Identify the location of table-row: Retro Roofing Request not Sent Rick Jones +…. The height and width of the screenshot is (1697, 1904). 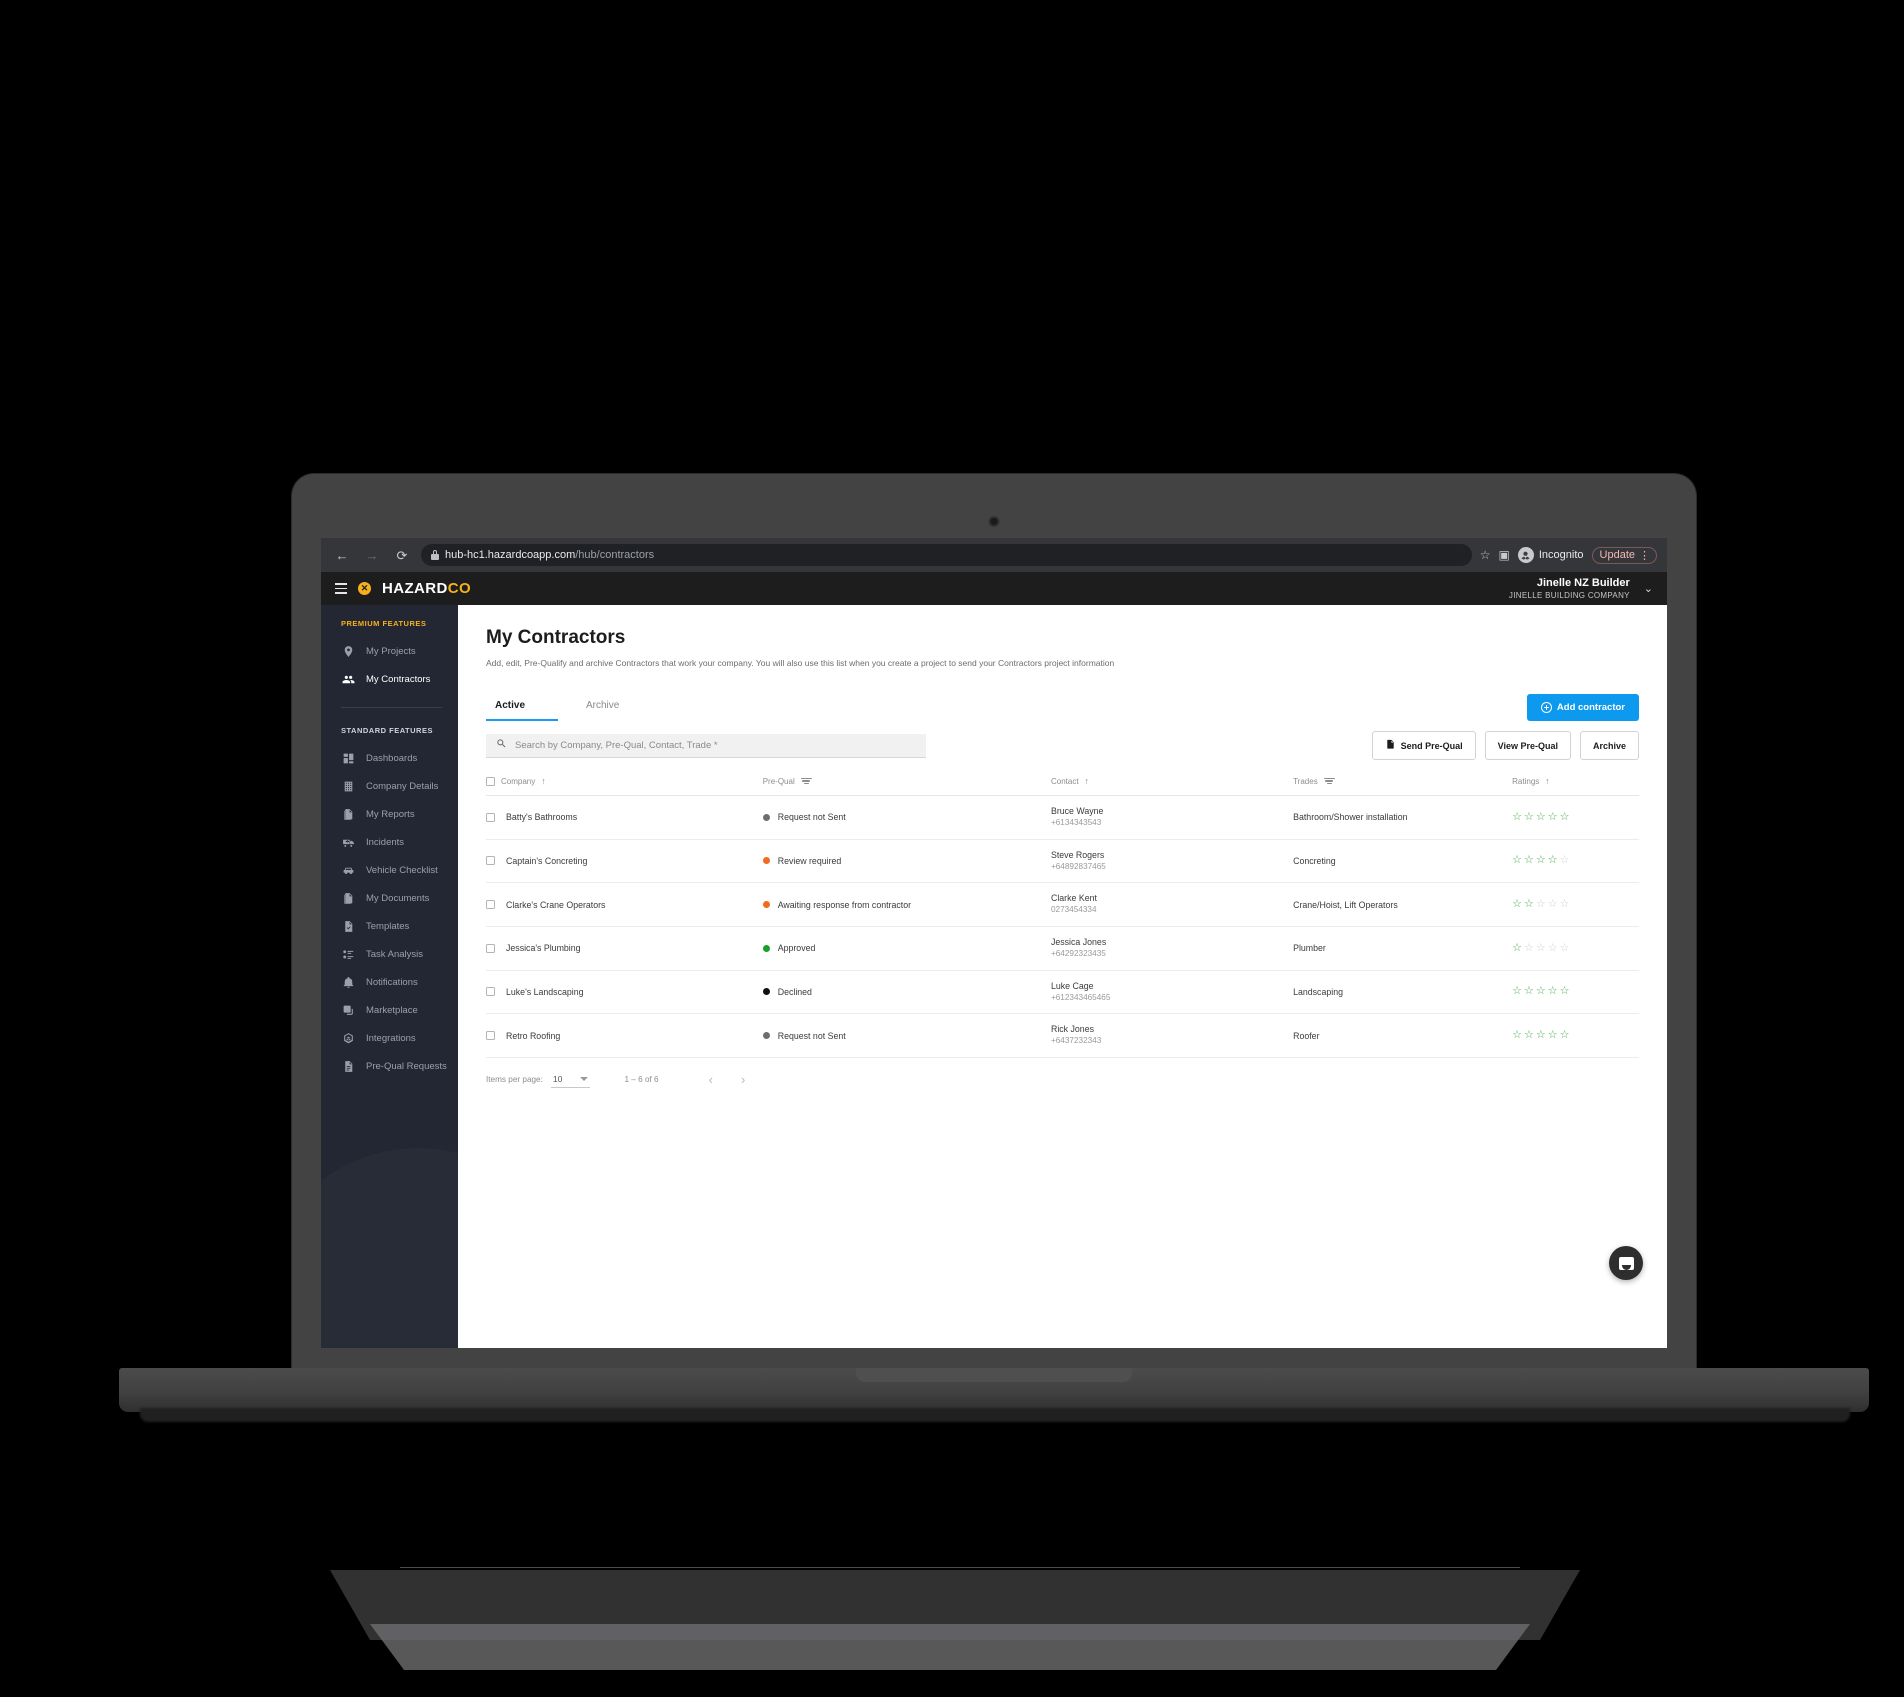
(1062, 1035).